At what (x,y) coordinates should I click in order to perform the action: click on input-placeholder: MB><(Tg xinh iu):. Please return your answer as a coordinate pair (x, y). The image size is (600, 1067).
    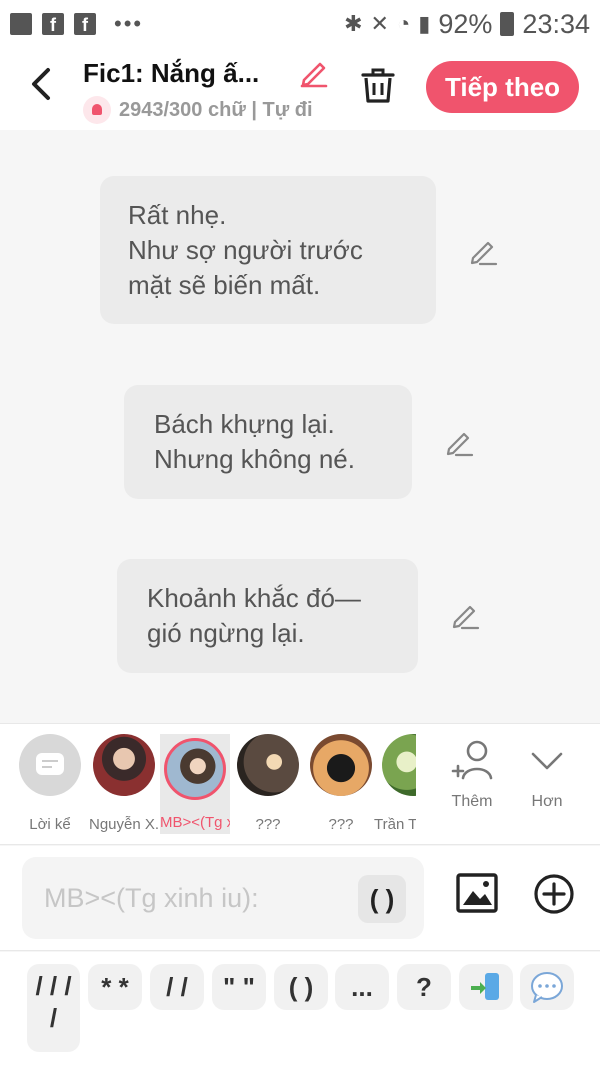
    Looking at the image, I should click on (151, 898).